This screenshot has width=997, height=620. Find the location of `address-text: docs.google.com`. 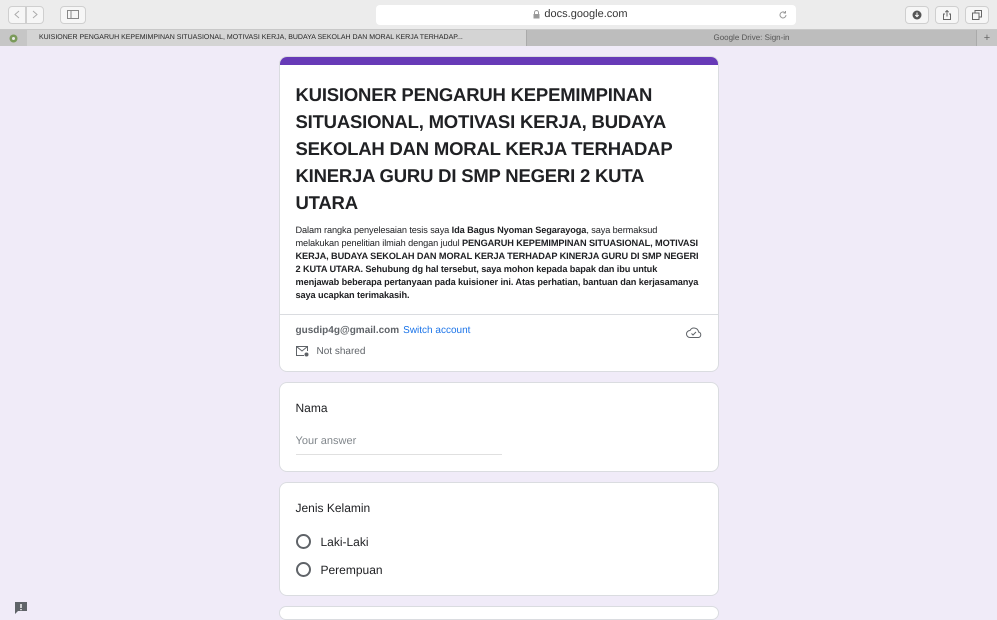

address-text: docs.google.com is located at coordinates (586, 14).